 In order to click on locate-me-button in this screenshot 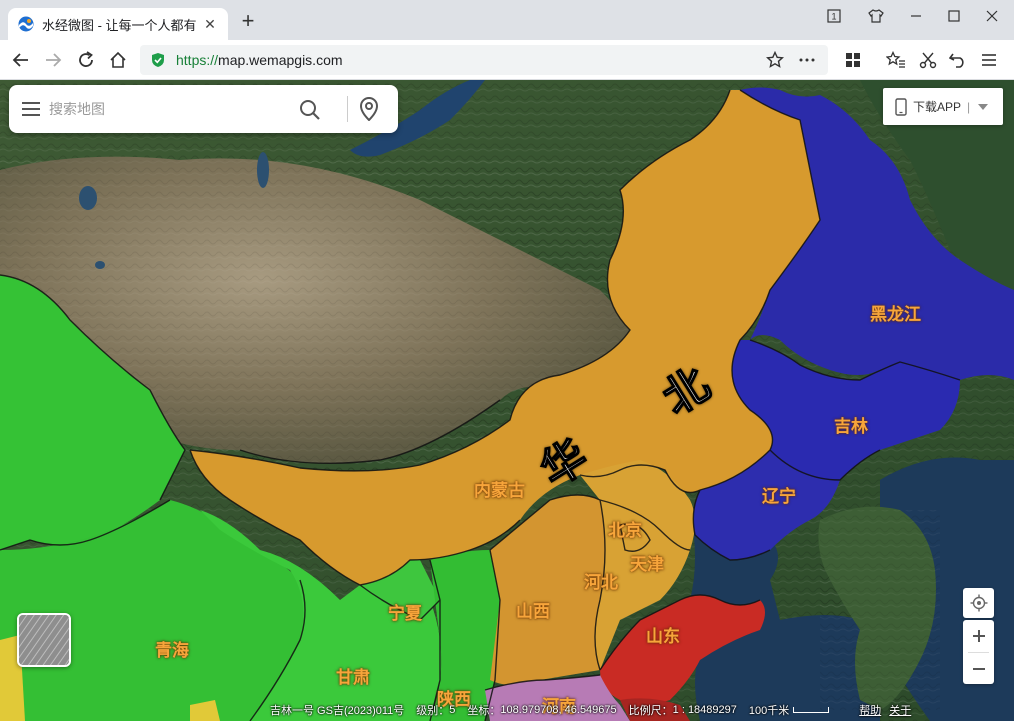, I will do `click(978, 603)`.